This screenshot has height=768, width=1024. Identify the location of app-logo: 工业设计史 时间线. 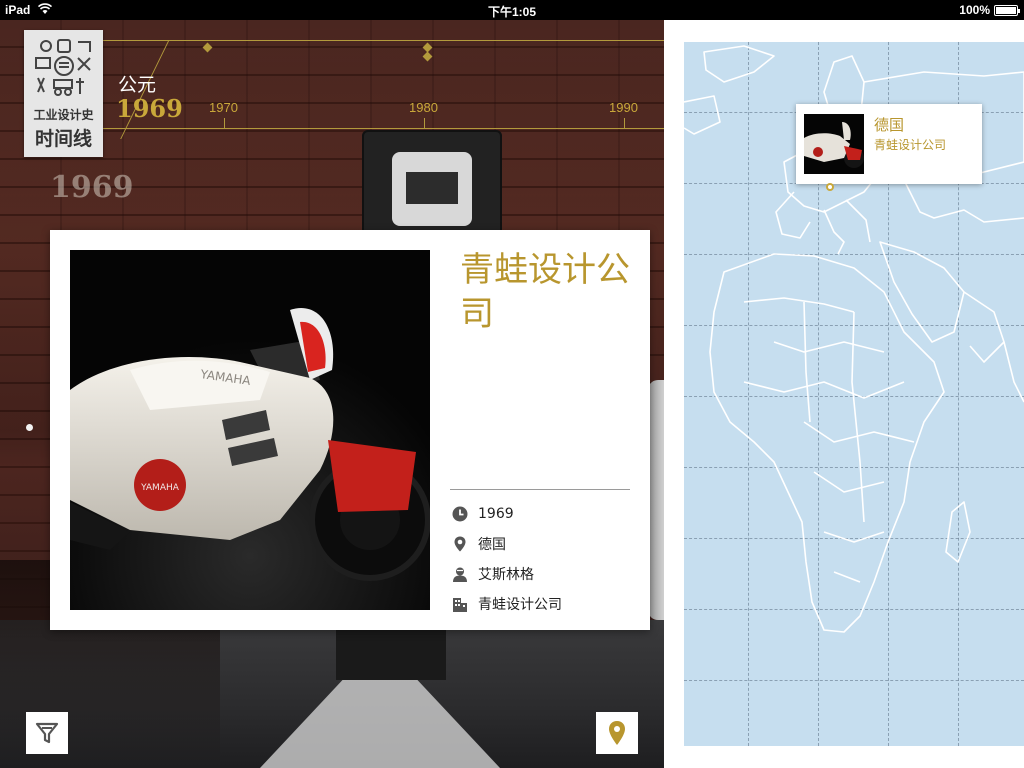
(63, 93).